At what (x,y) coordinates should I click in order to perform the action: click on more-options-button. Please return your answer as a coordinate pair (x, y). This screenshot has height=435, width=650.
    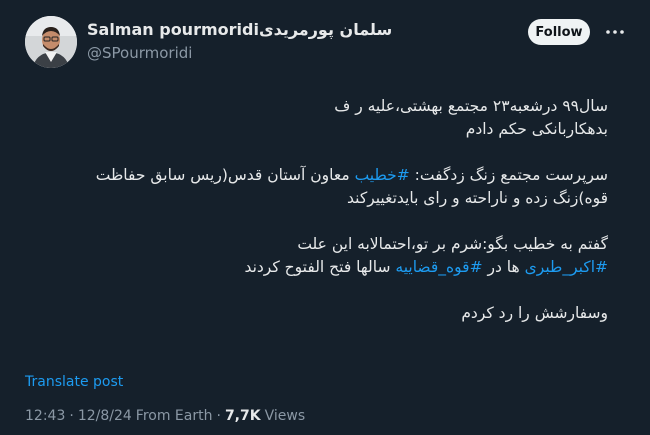
    Looking at the image, I should click on (615, 32).